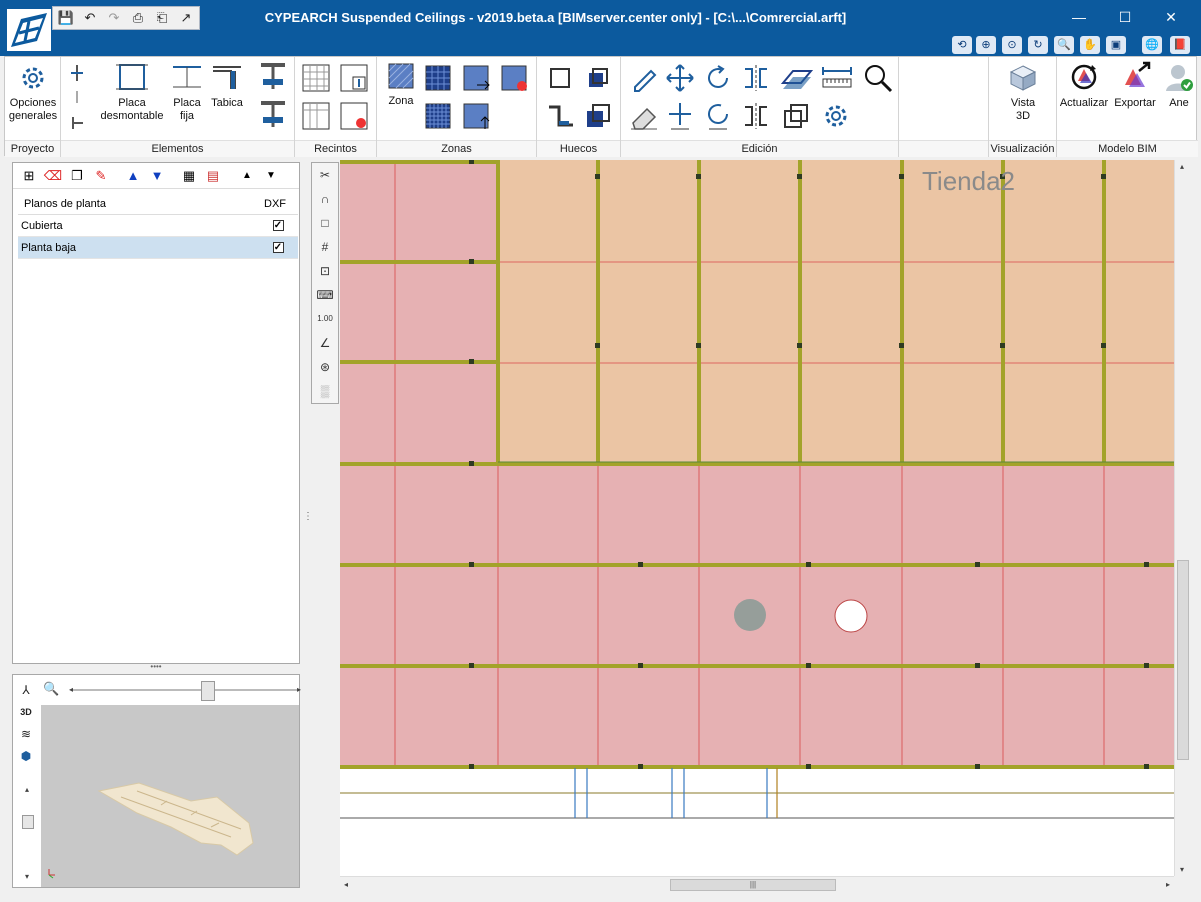 Image resolution: width=1201 pixels, height=902 pixels. I want to click on zoom-icon: 🔍, so click(1064, 45).